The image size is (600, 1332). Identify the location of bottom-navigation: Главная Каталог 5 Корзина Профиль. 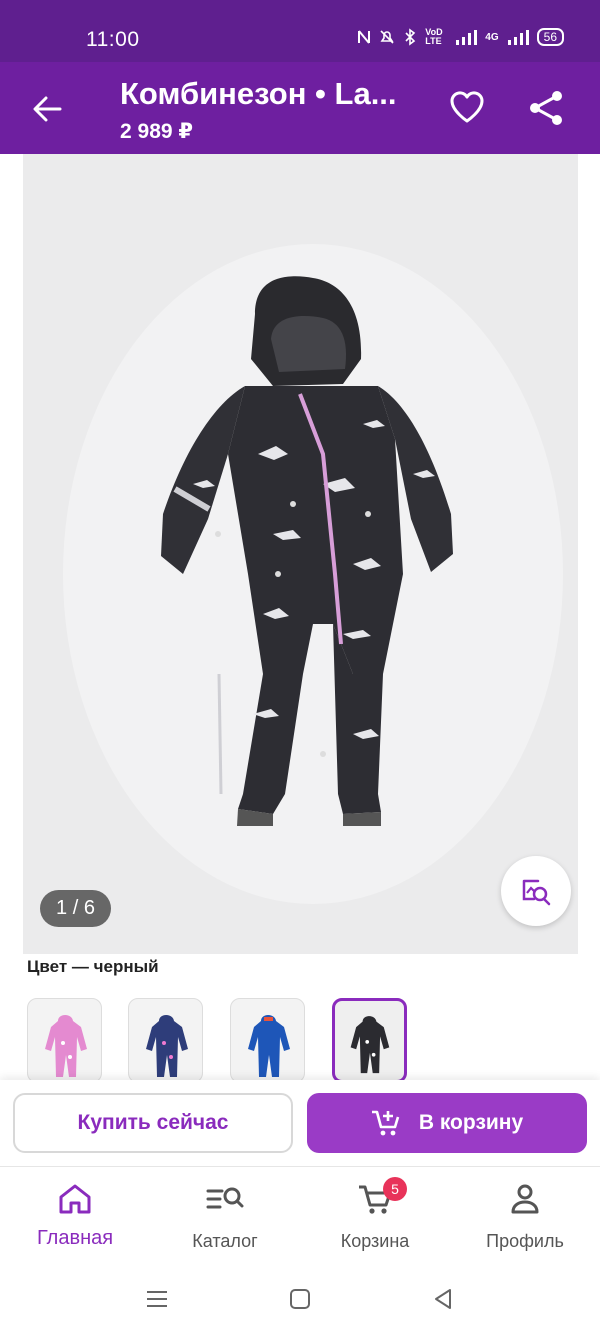
(300, 1216).